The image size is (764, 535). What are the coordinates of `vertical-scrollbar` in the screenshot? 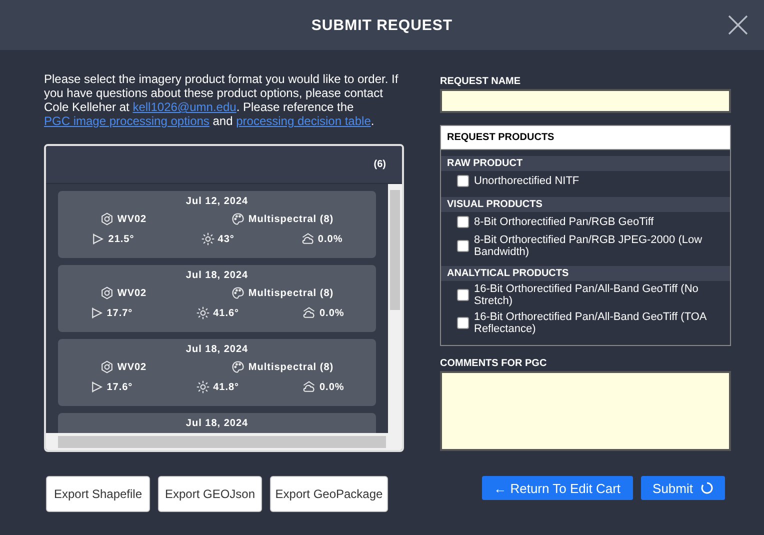 It's located at (395, 309).